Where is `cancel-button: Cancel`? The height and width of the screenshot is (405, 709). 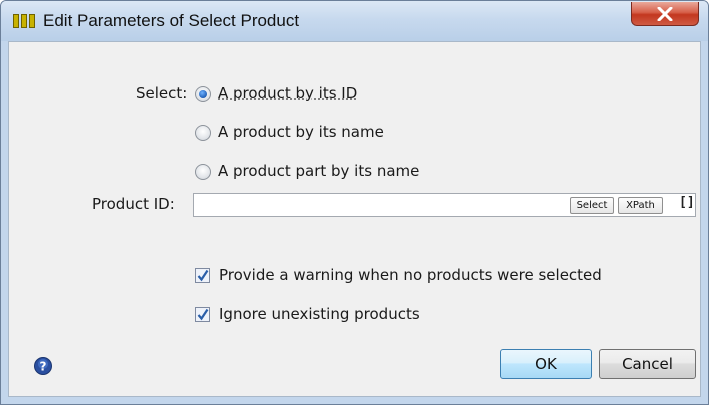 cancel-button: Cancel is located at coordinates (647, 364).